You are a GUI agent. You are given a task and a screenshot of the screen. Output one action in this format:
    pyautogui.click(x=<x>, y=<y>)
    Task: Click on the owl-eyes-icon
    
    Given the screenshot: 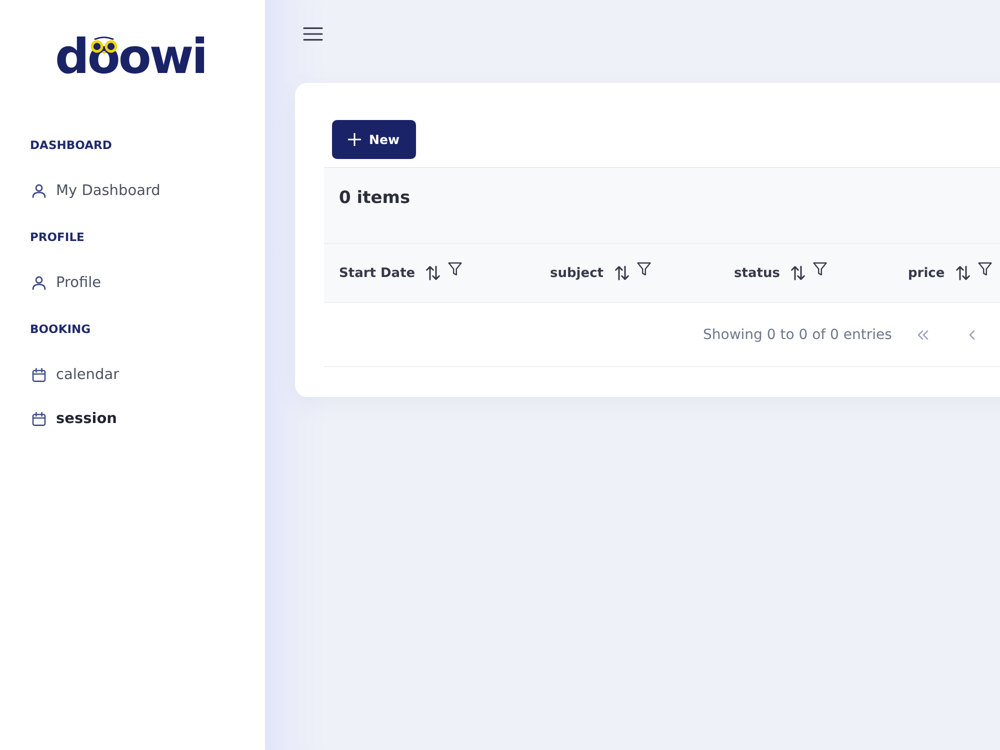 What is the action you would take?
    pyautogui.click(x=104, y=46)
    